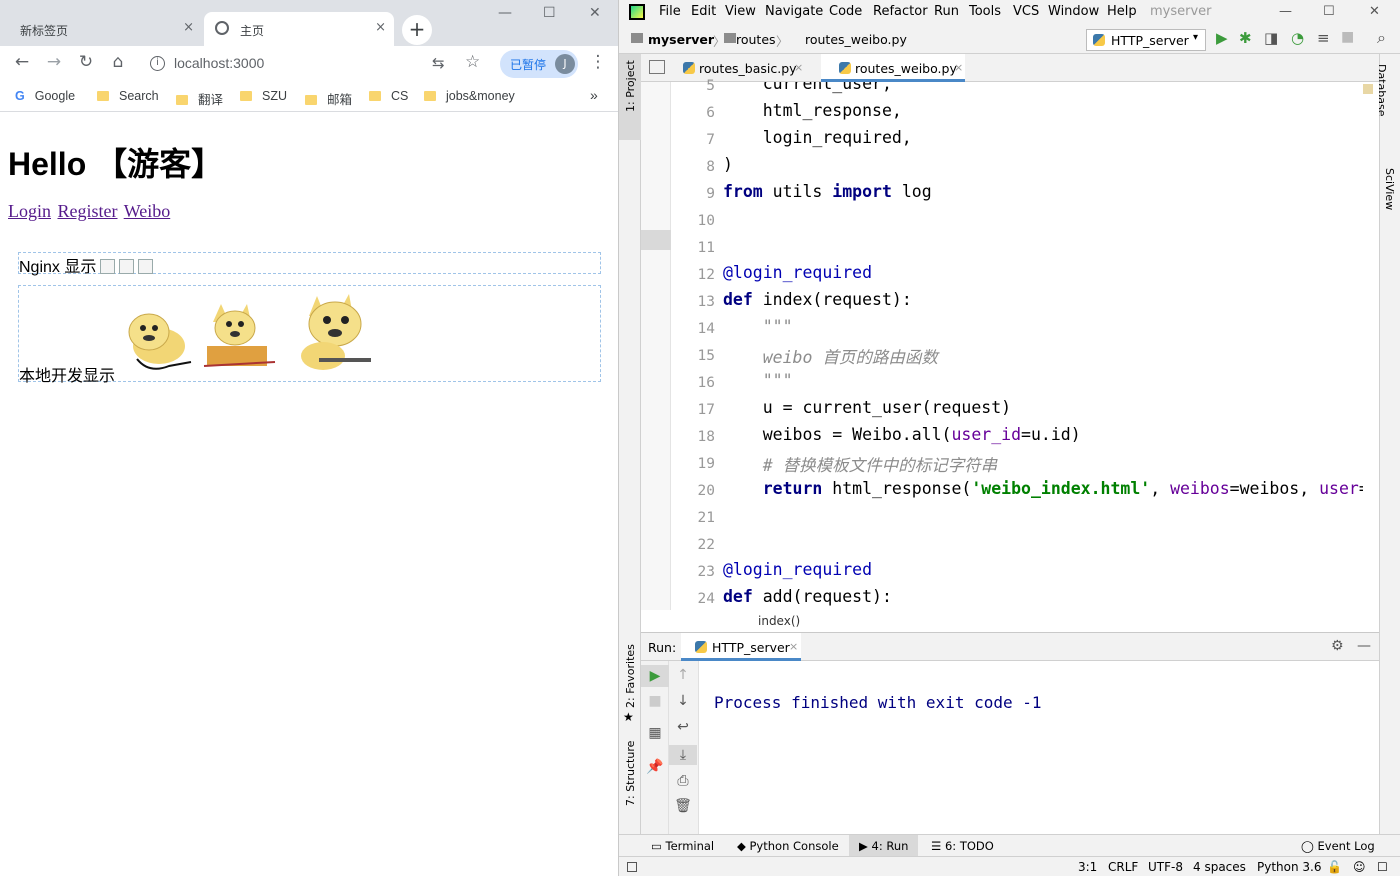 The height and width of the screenshot is (876, 1400). What do you see at coordinates (29, 211) in the screenshot?
I see `login-link: Login` at bounding box center [29, 211].